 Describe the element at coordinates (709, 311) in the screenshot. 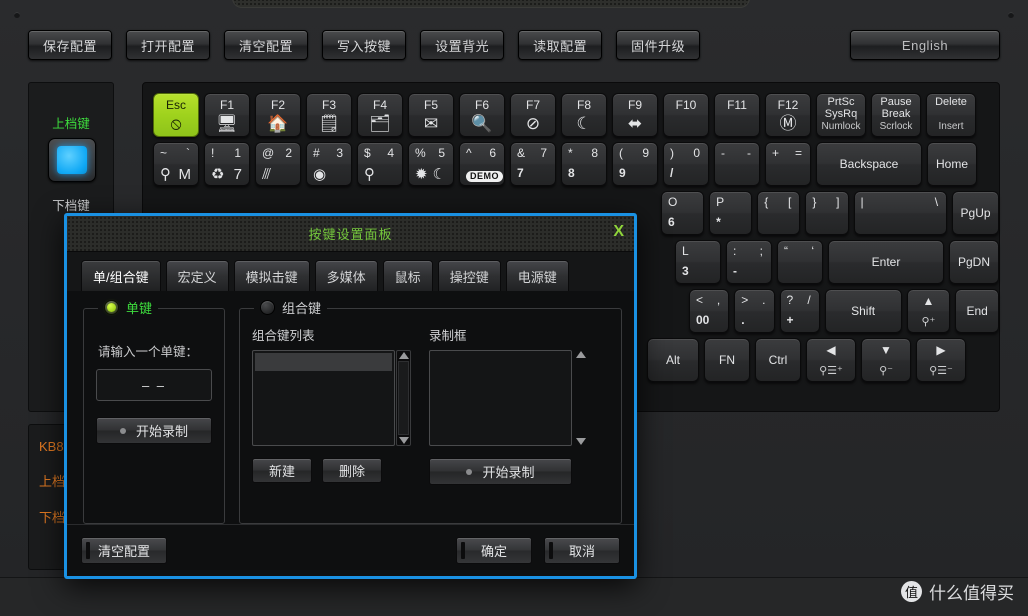

I see `key-<: <, 00` at that location.